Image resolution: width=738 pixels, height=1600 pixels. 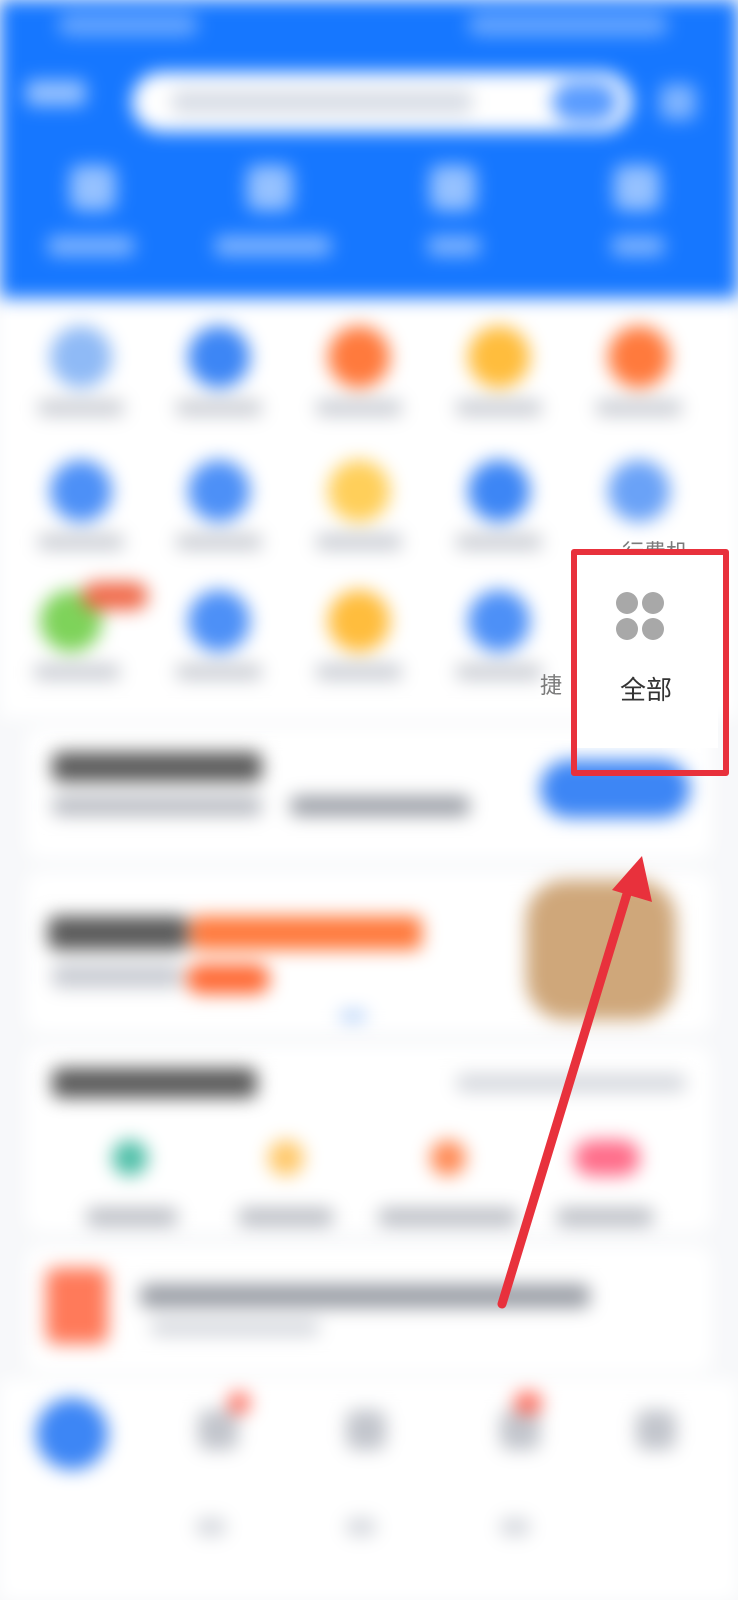 What do you see at coordinates (635, 1543) in the screenshot?
I see `baidu-jingyan-watermark: Baidu经验 jingyan.baidu.com` at bounding box center [635, 1543].